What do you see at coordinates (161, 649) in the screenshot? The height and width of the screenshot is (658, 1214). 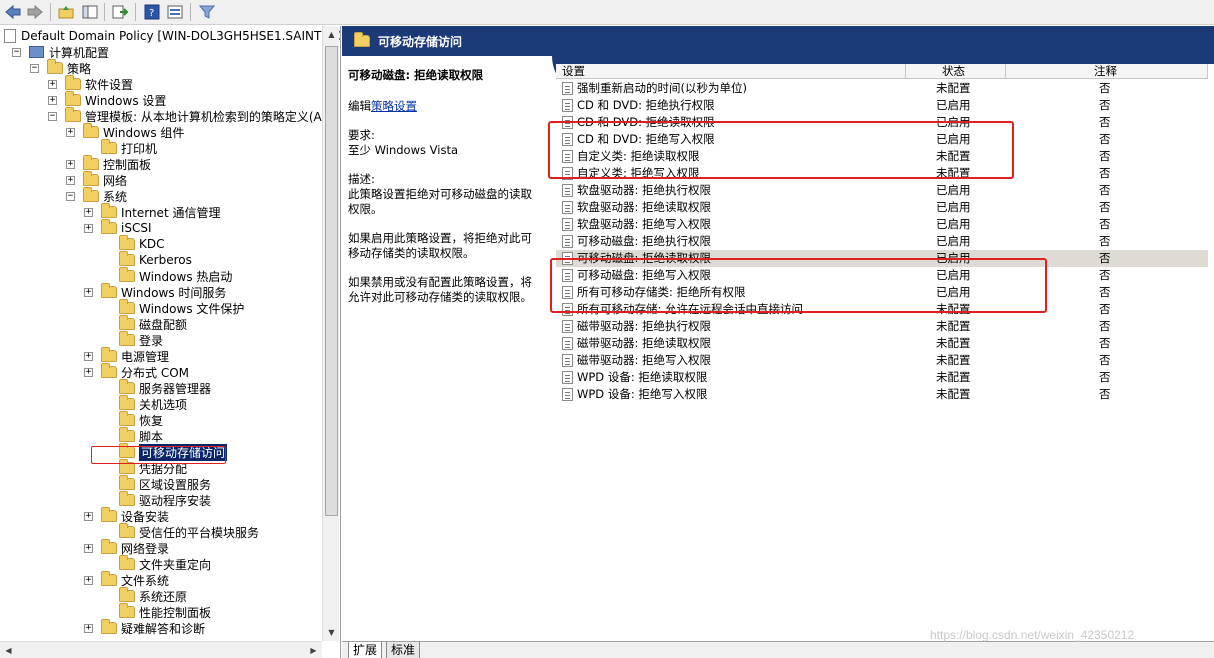 I see `tree-horizontal-scrollbar: ◀ ▶` at bounding box center [161, 649].